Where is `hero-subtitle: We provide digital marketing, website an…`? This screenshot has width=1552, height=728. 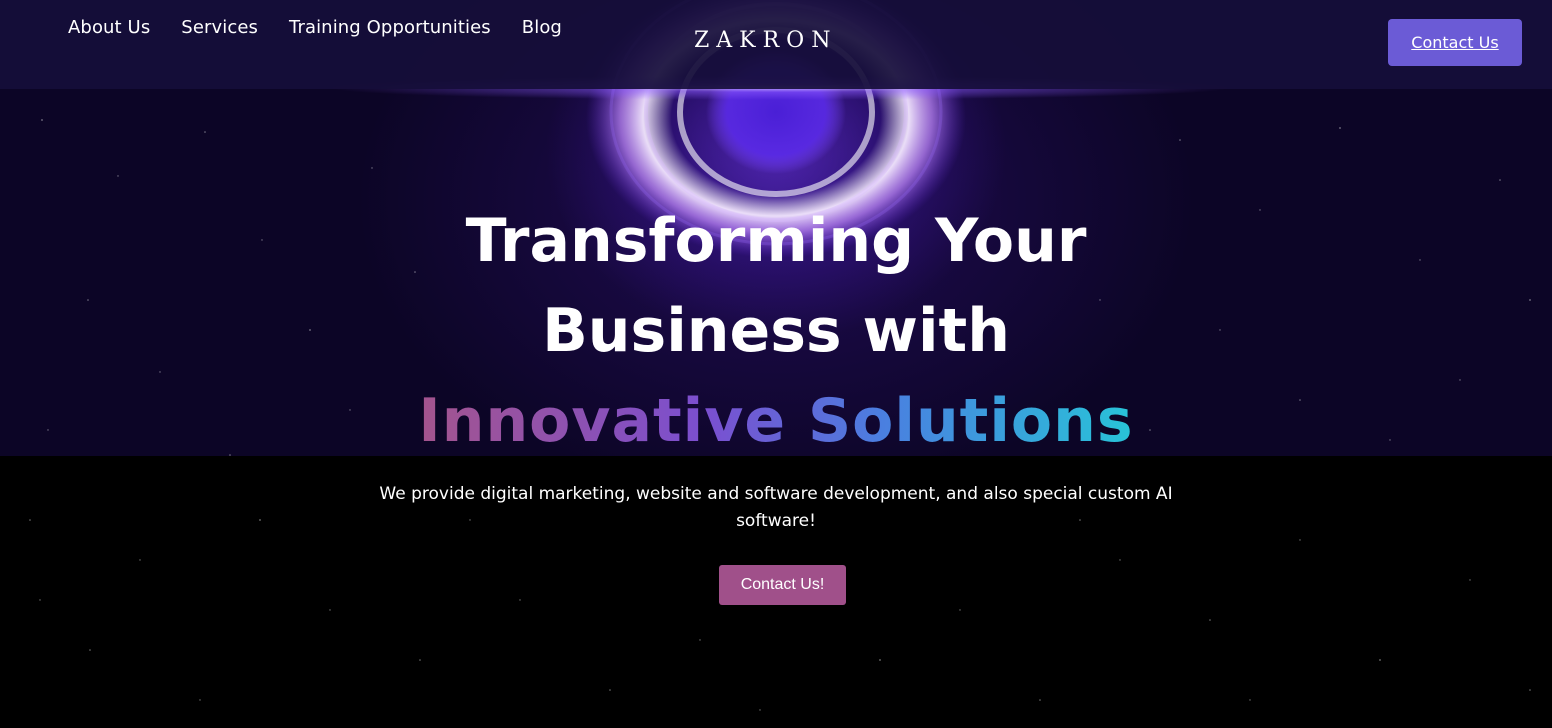 hero-subtitle: We provide digital marketing, website an… is located at coordinates (776, 507).